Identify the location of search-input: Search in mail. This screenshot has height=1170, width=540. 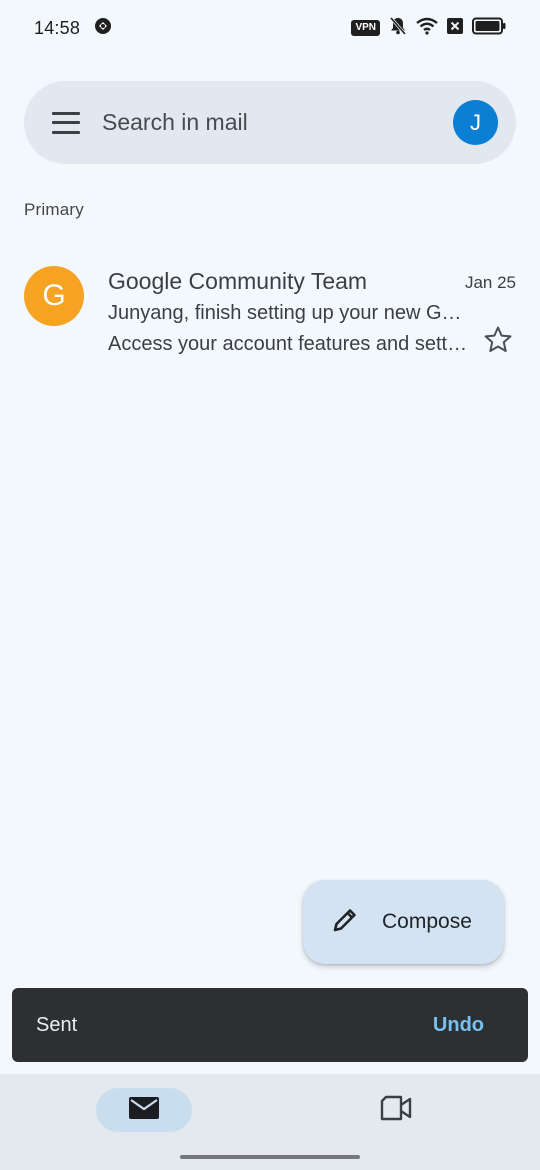
(277, 122).